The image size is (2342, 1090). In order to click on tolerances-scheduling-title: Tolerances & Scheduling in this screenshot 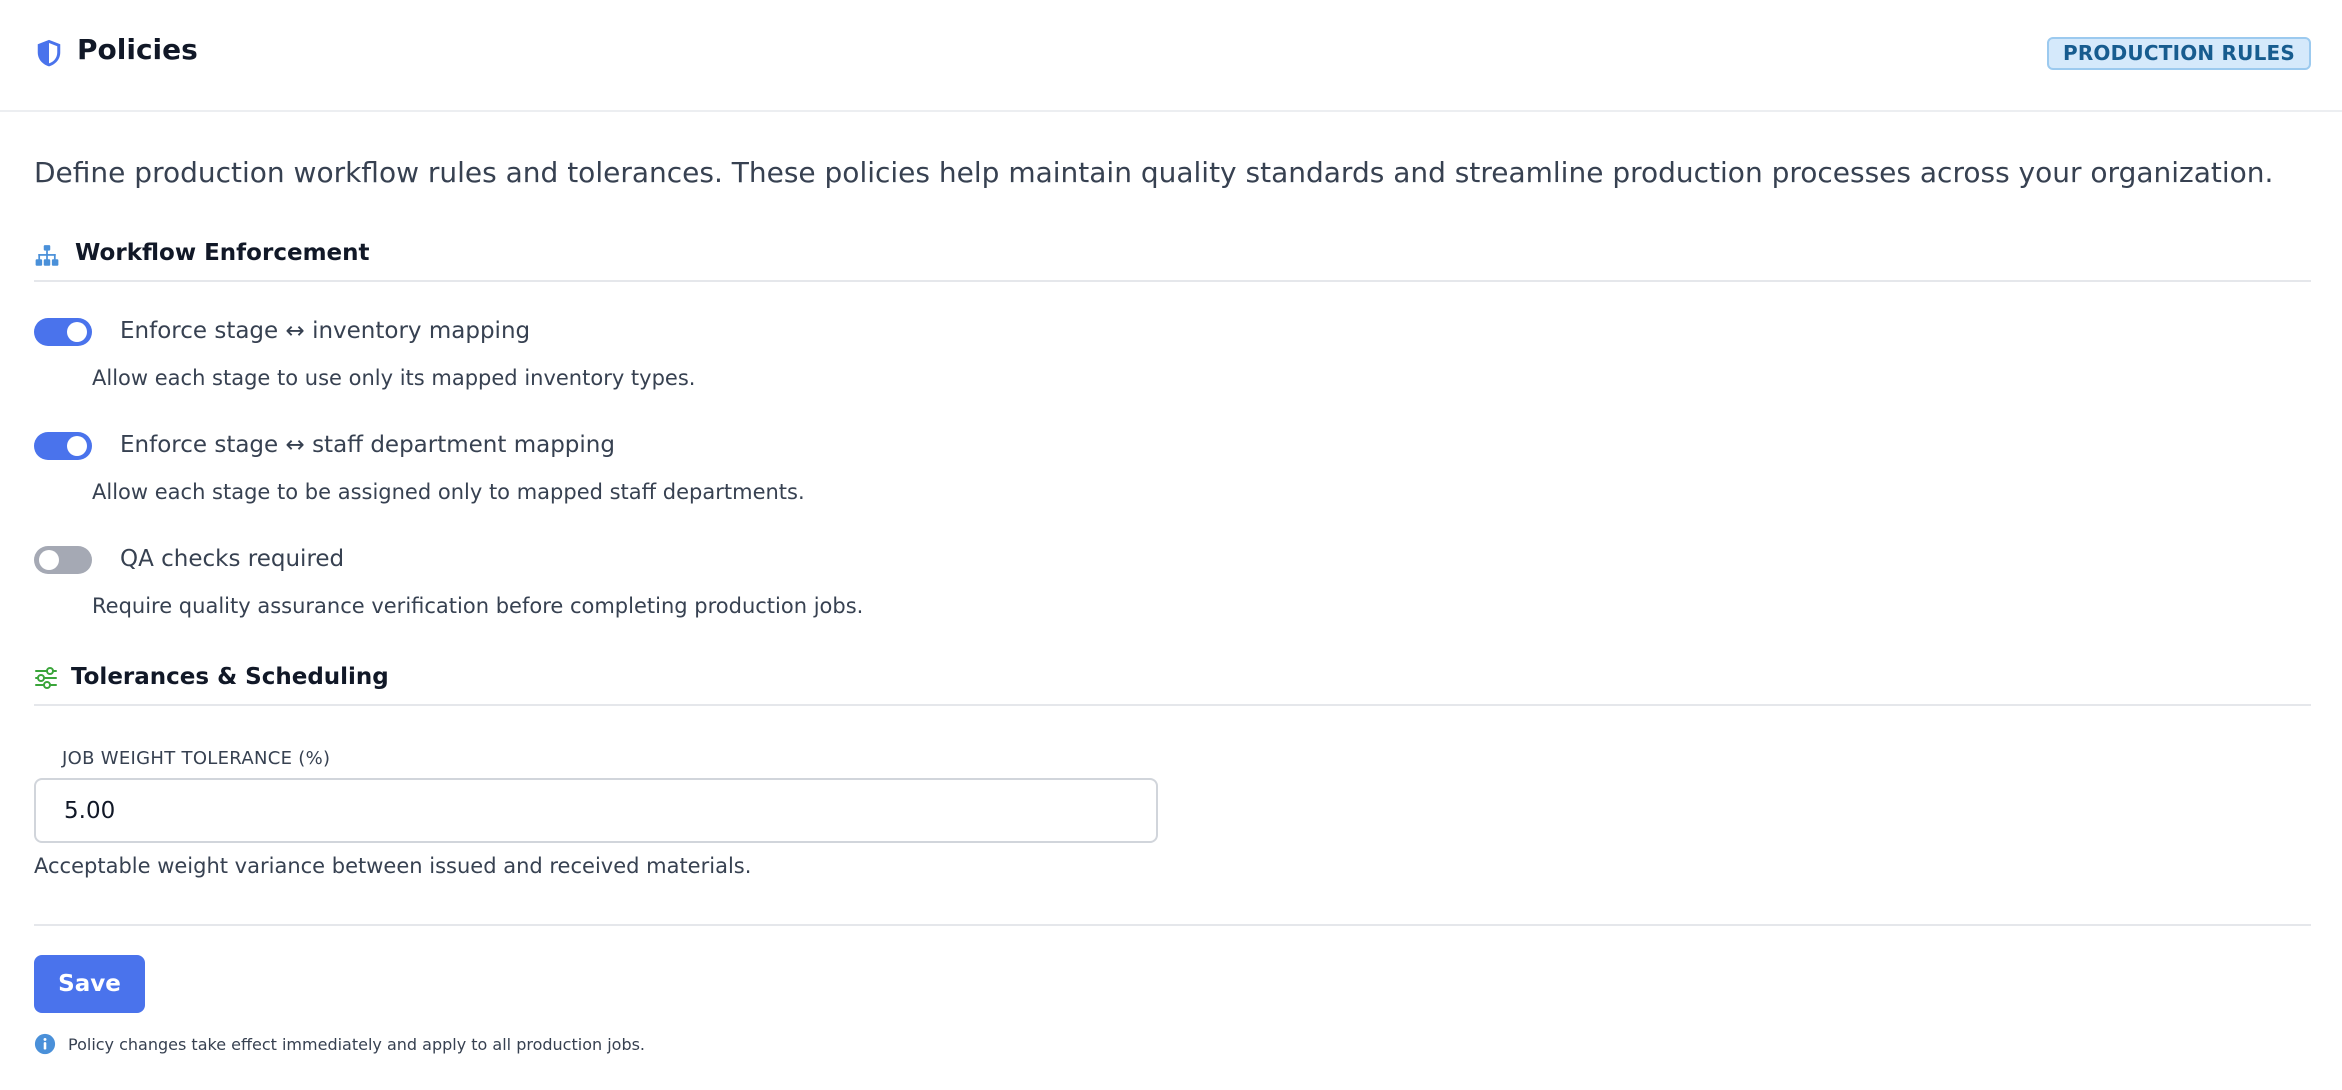, I will do `click(230, 677)`.